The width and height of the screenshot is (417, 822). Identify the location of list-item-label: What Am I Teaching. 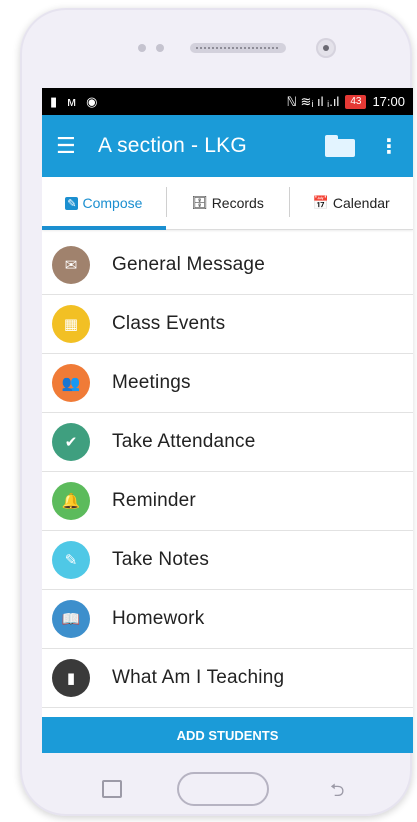
(198, 677).